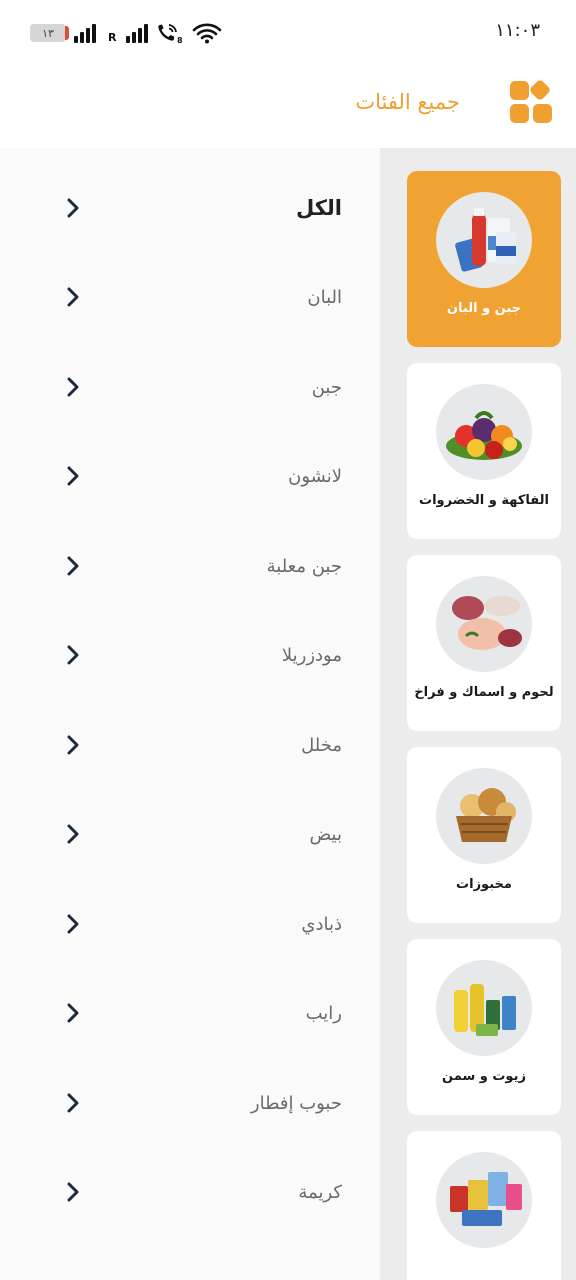 The image size is (576, 1280). I want to click on subcategory-item: رايب, so click(190, 1013).